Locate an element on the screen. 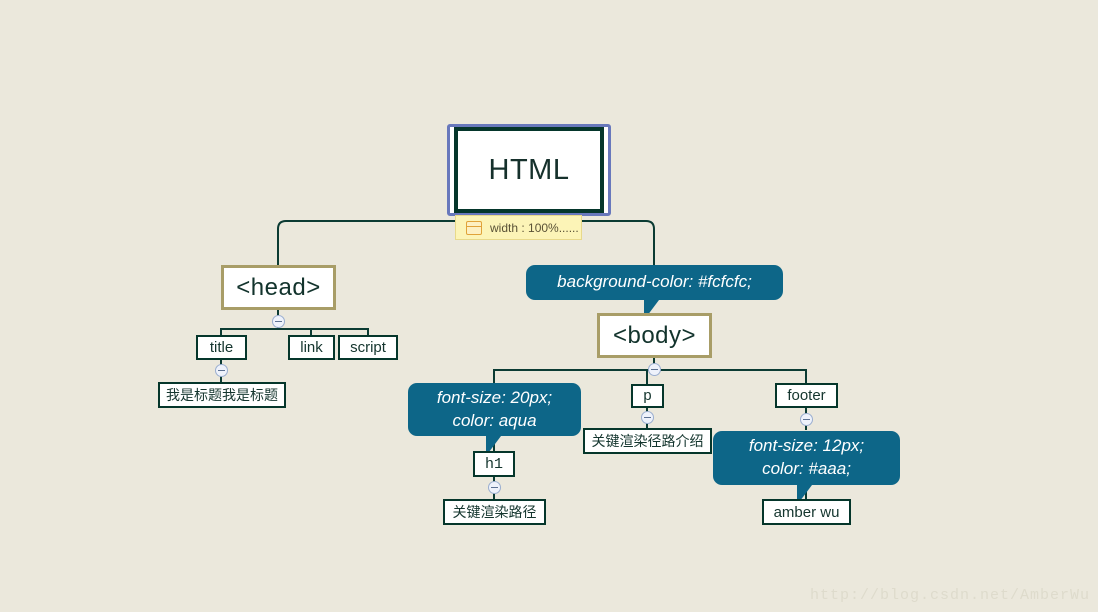  node-title-label: title is located at coordinates (221, 347).